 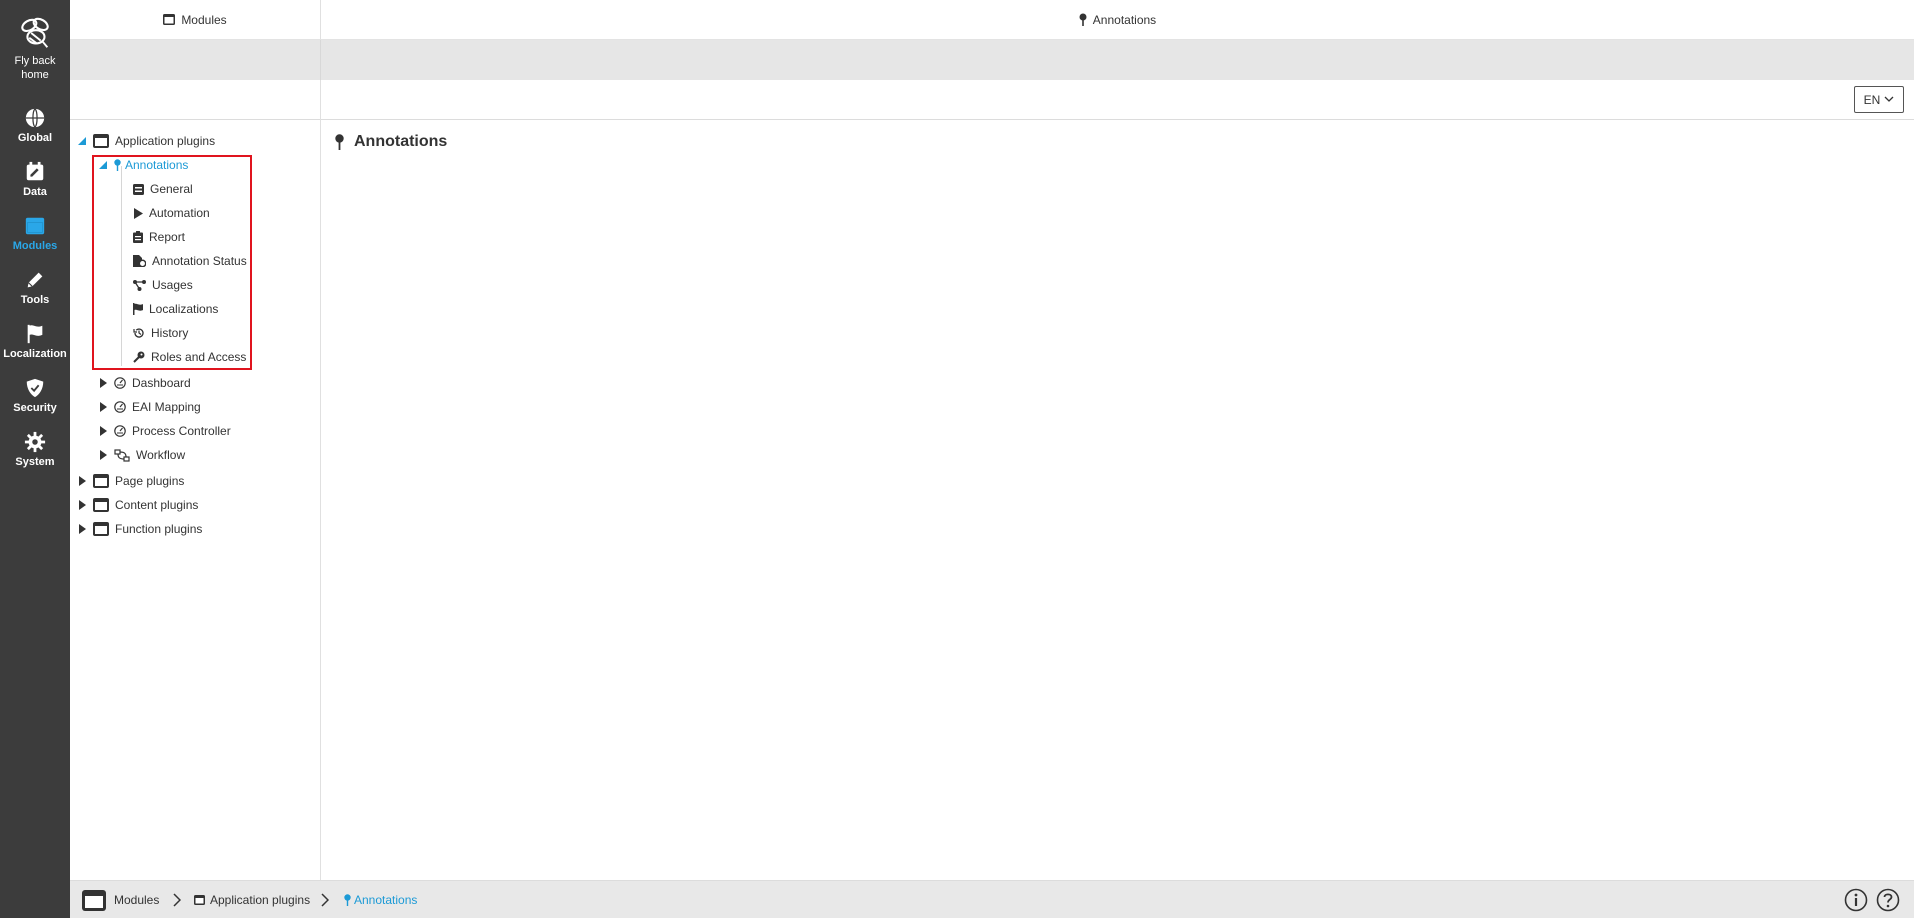 I want to click on rail-item-data: Data, so click(x=35, y=180).